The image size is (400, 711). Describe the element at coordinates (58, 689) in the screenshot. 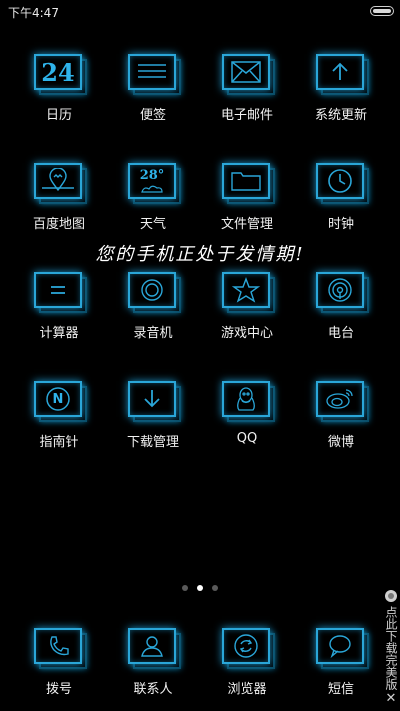

I see `app-label: 拨号` at that location.